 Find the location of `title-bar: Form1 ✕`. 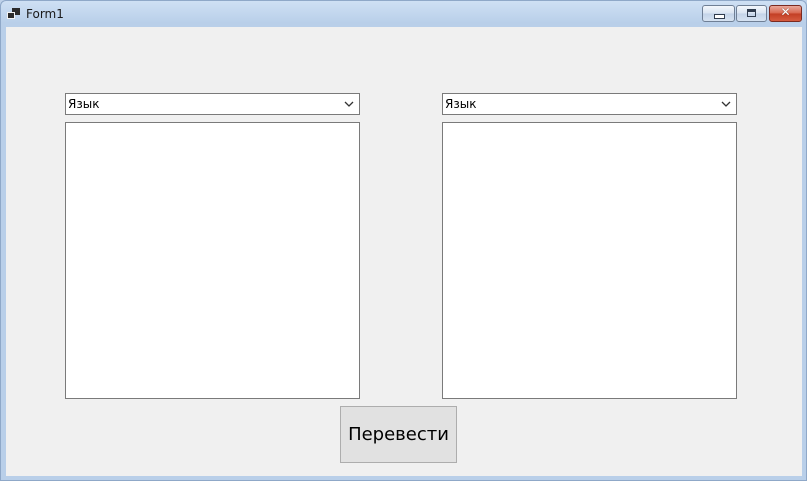

title-bar: Form1 ✕ is located at coordinates (403, 14).